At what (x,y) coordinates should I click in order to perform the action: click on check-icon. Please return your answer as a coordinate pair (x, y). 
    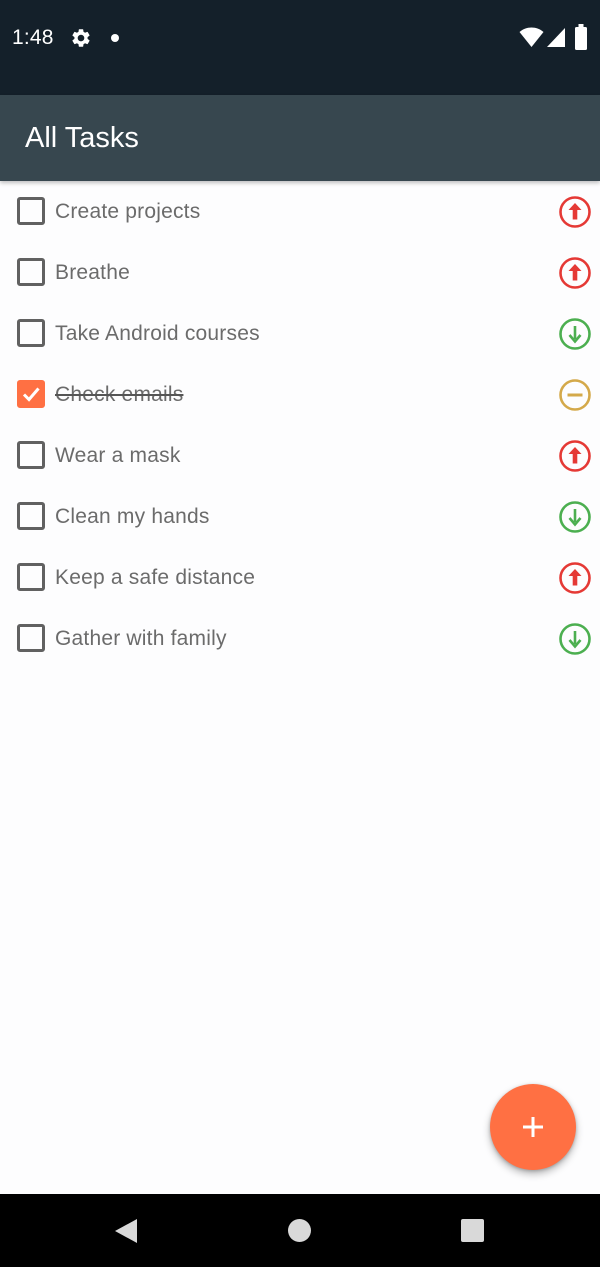
    Looking at the image, I should click on (31, 394).